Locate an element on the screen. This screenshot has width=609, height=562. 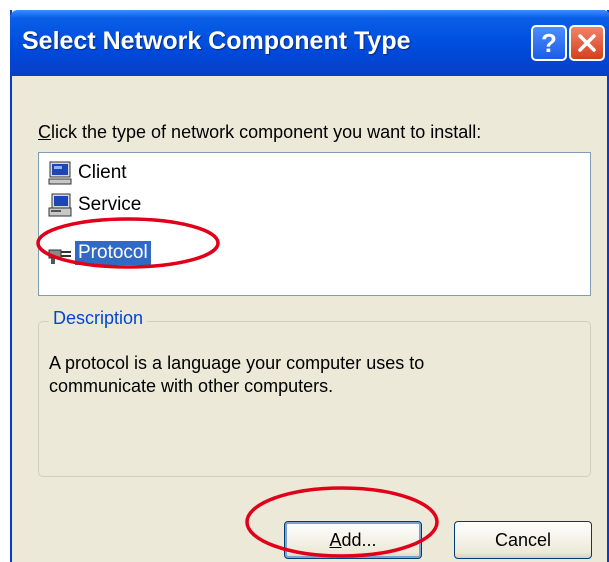
close-icon is located at coordinates (587, 43).